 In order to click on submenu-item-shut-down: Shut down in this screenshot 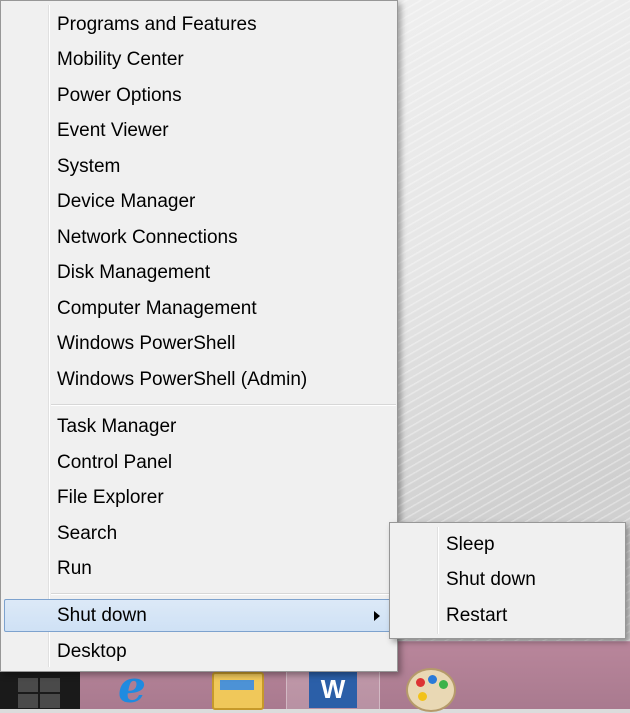, I will do `click(508, 579)`.